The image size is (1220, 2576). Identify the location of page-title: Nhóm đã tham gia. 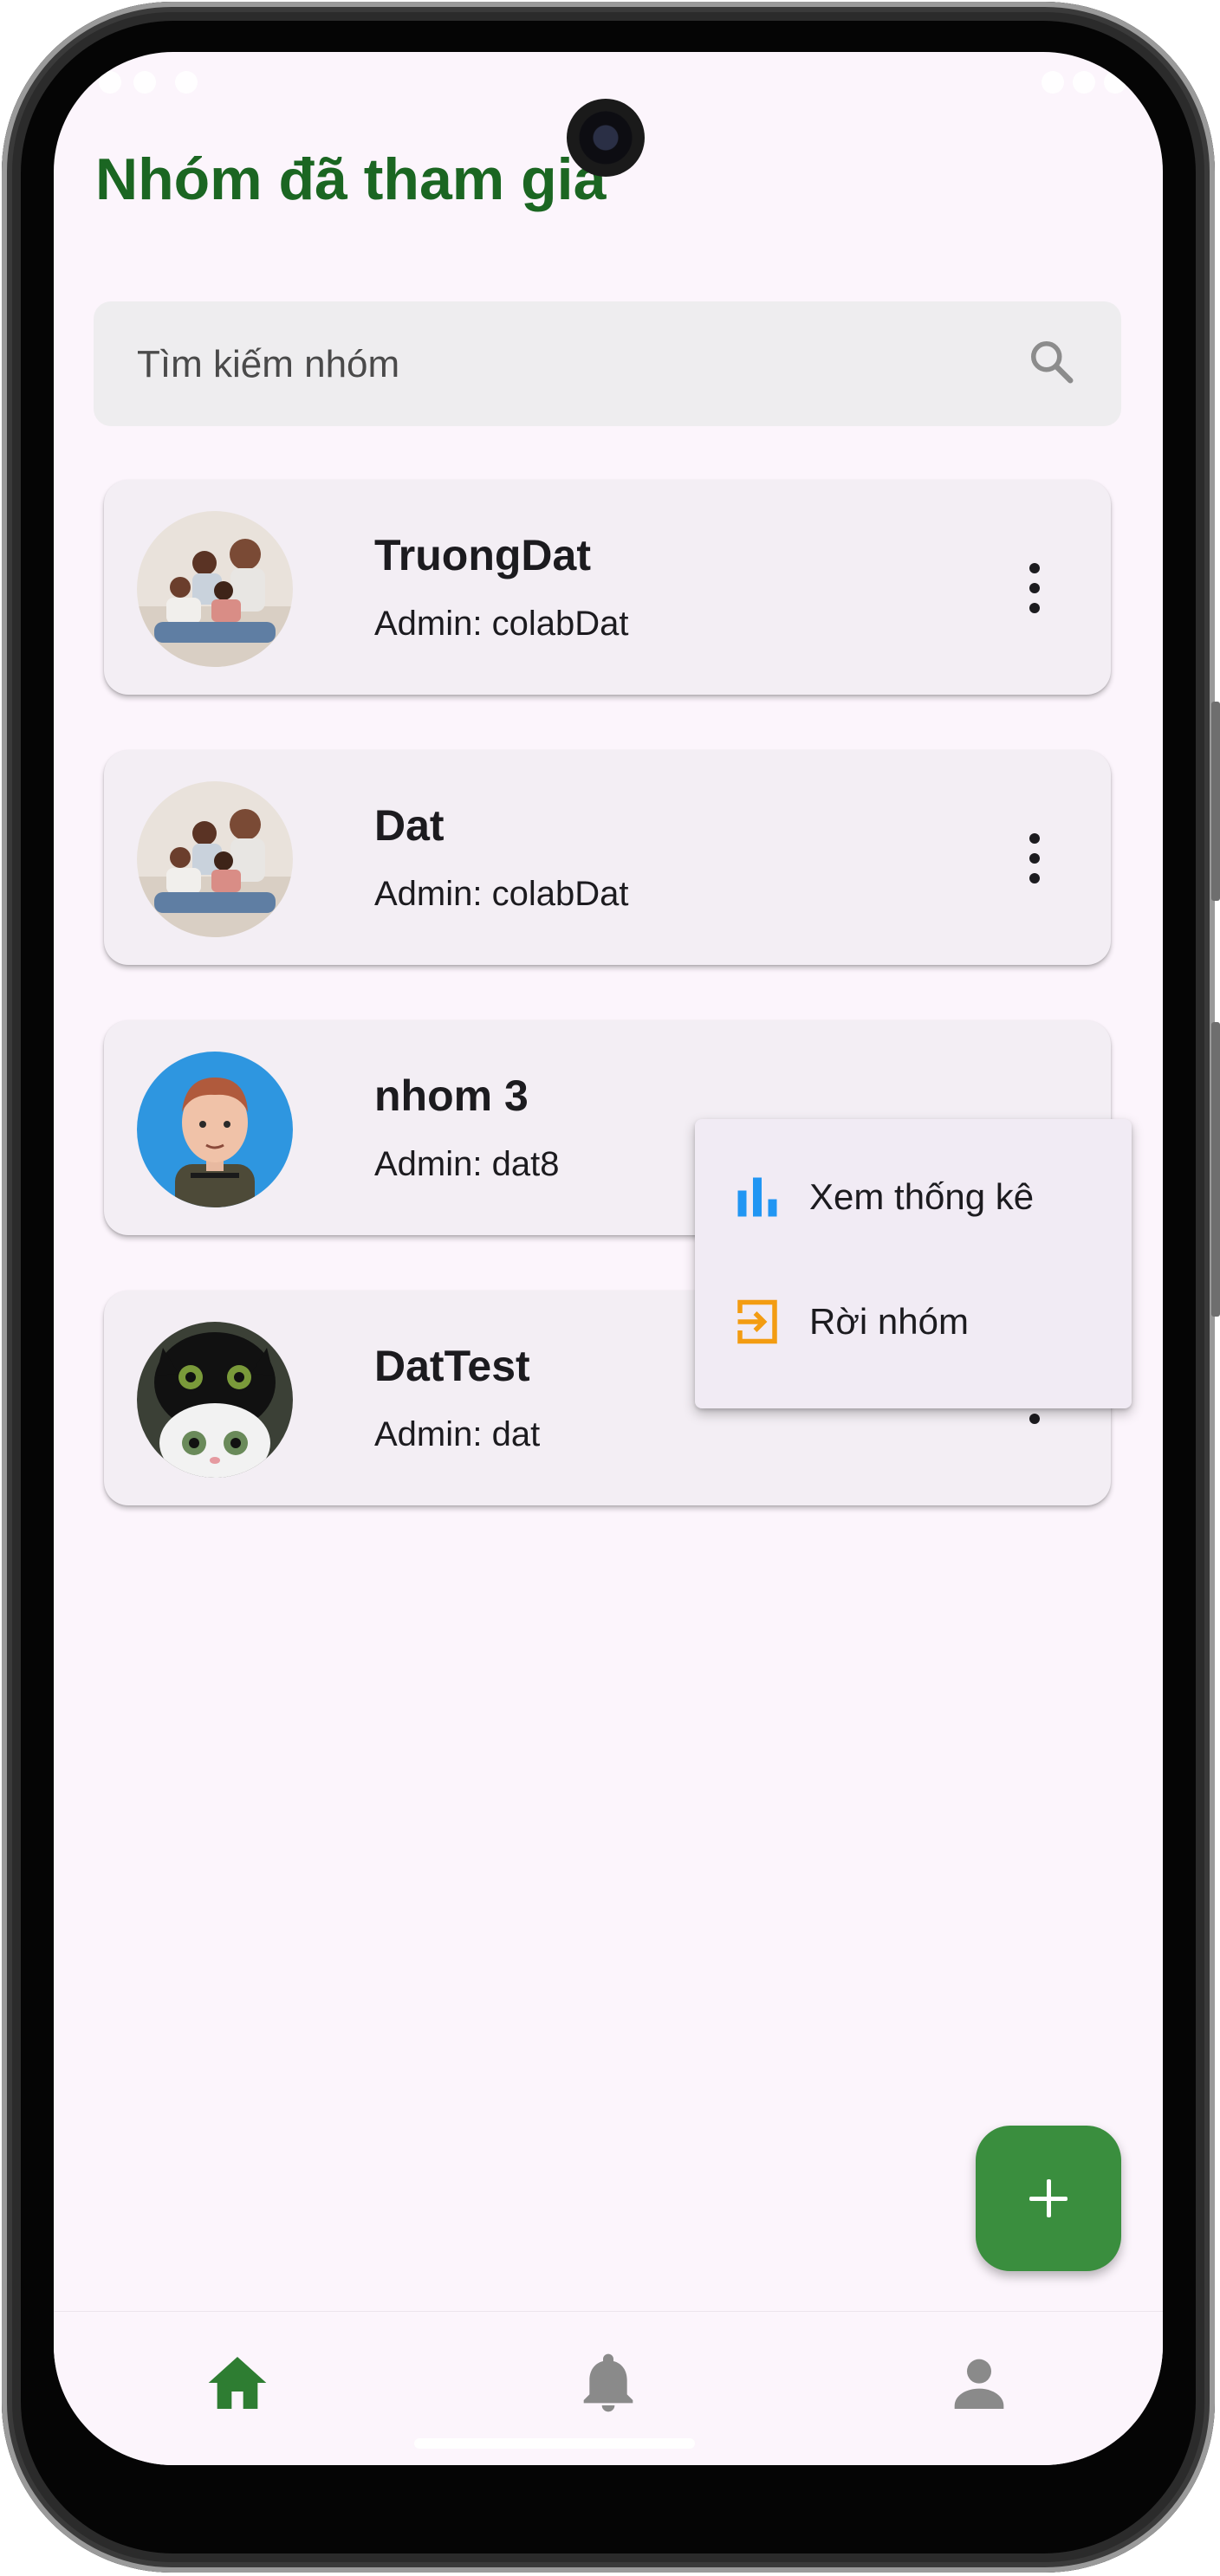
(351, 179).